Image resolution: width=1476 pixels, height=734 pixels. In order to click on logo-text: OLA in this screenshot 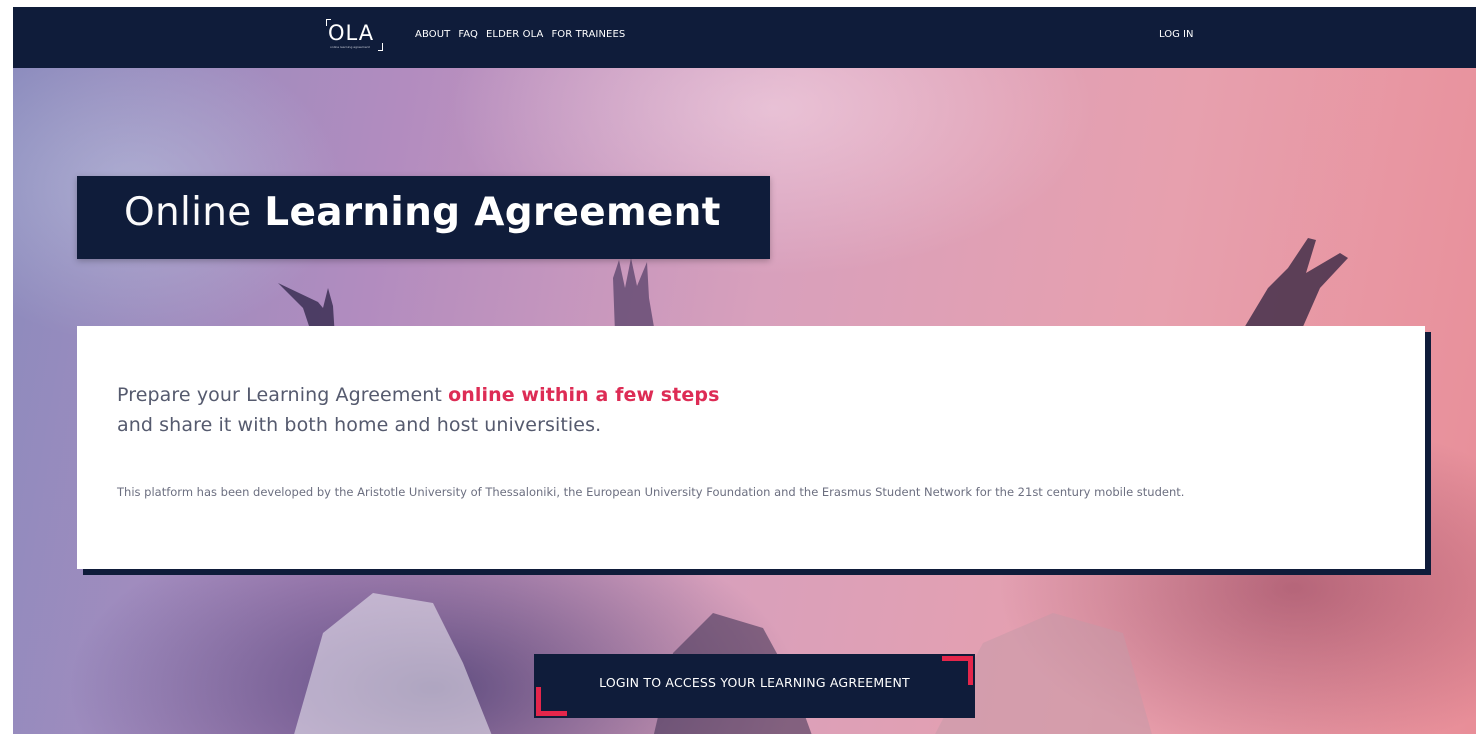, I will do `click(351, 33)`.